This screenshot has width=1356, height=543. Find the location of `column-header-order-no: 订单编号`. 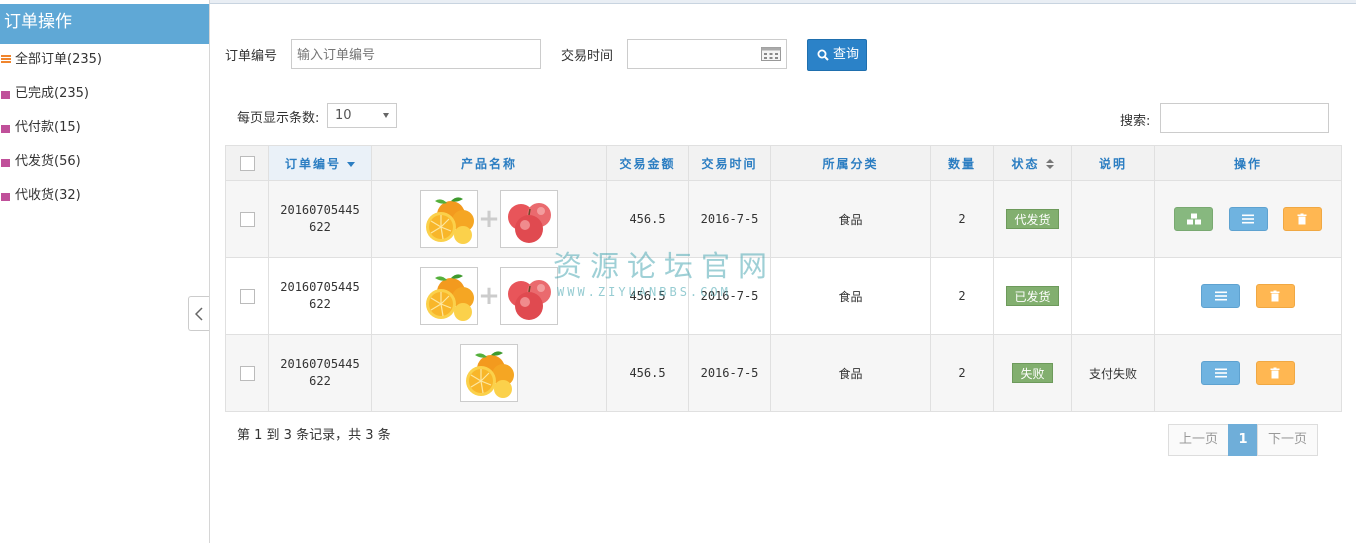

column-header-order-no: 订单编号 is located at coordinates (320, 163).